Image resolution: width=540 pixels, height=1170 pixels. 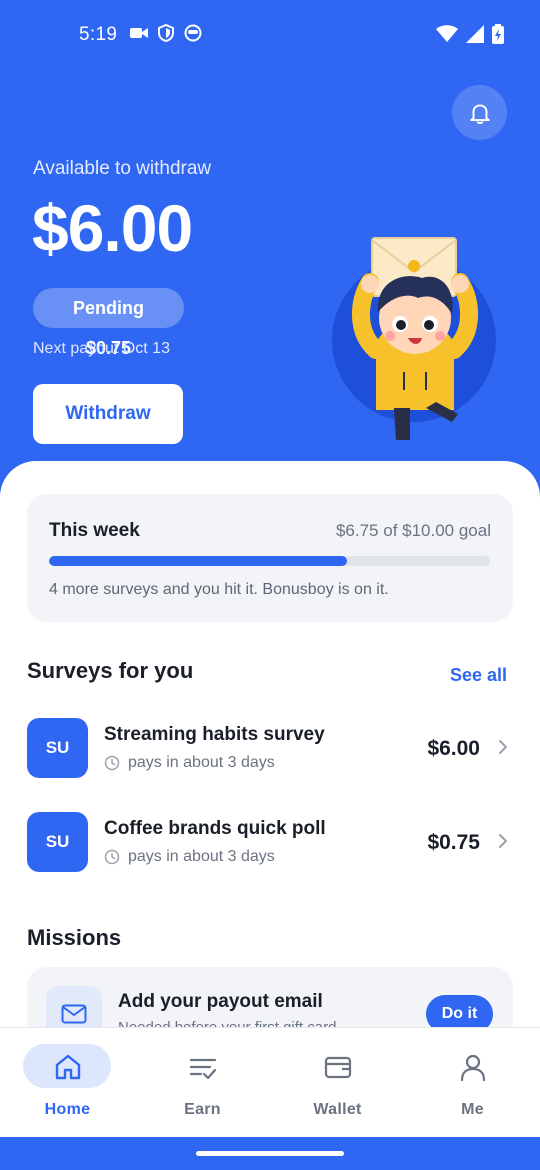 What do you see at coordinates (447, 33) in the screenshot?
I see `wifi-icon` at bounding box center [447, 33].